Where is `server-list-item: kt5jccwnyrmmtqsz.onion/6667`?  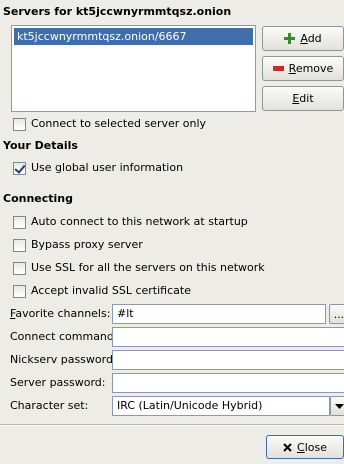 server-list-item: kt5jccwnyrmmtqsz.onion/6667 is located at coordinates (133, 36).